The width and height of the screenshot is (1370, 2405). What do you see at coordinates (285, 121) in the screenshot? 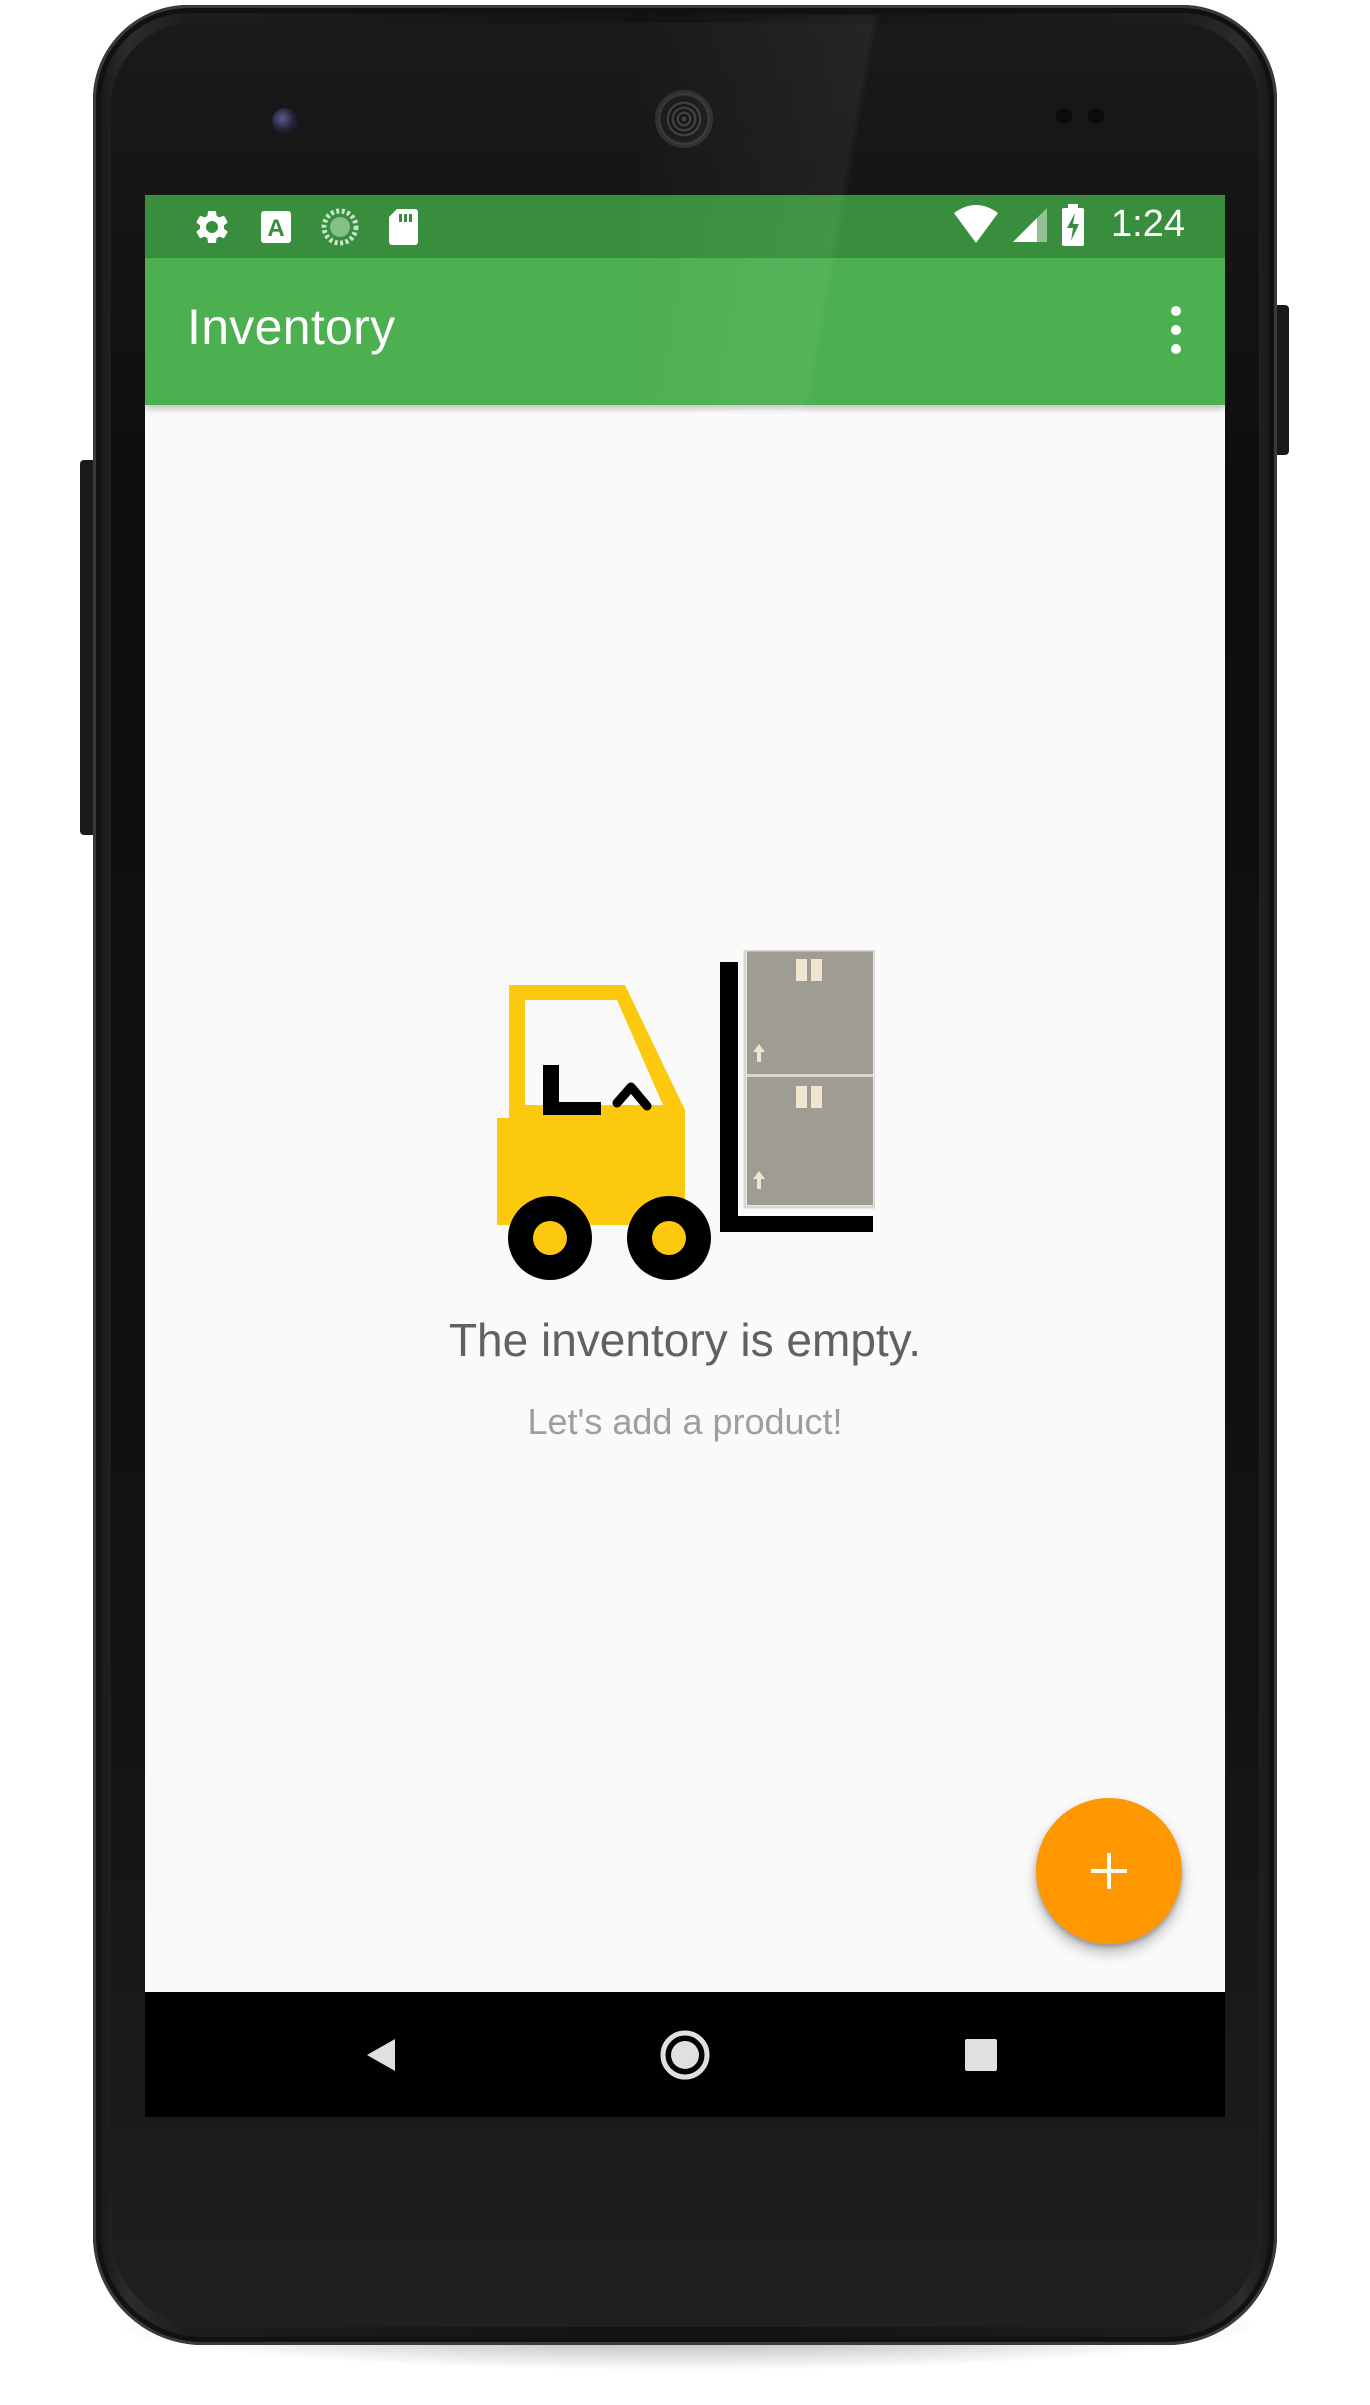
I see `front-camera` at bounding box center [285, 121].